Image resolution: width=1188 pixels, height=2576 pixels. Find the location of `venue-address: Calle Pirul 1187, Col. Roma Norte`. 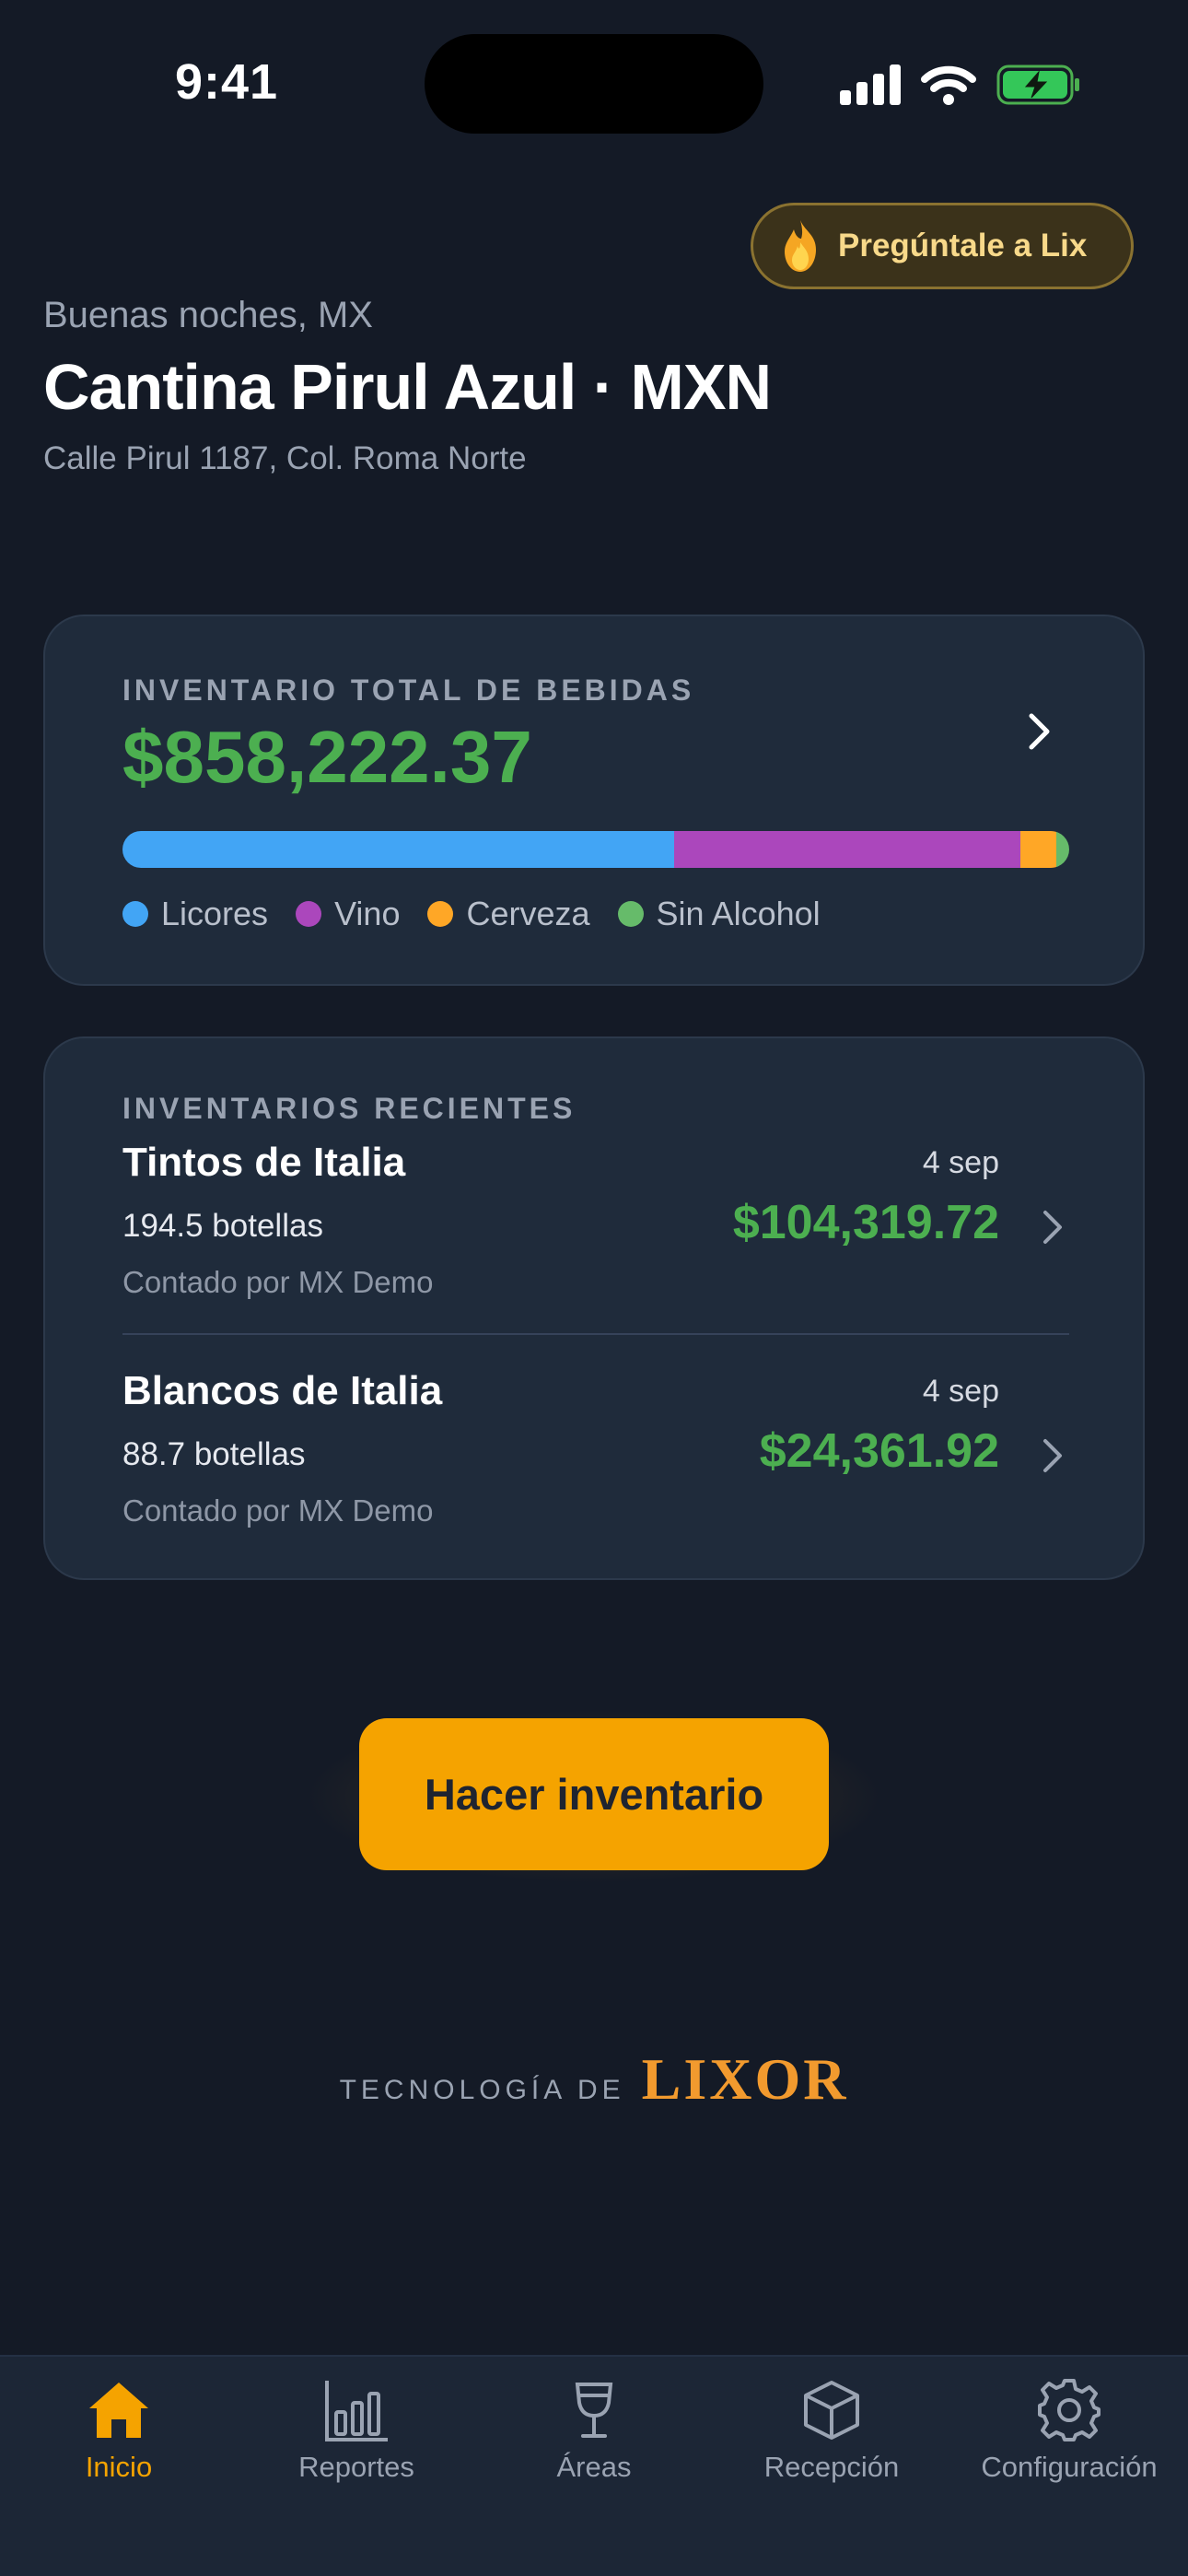

venue-address: Calle Pirul 1187, Col. Roma Norte is located at coordinates (285, 458).